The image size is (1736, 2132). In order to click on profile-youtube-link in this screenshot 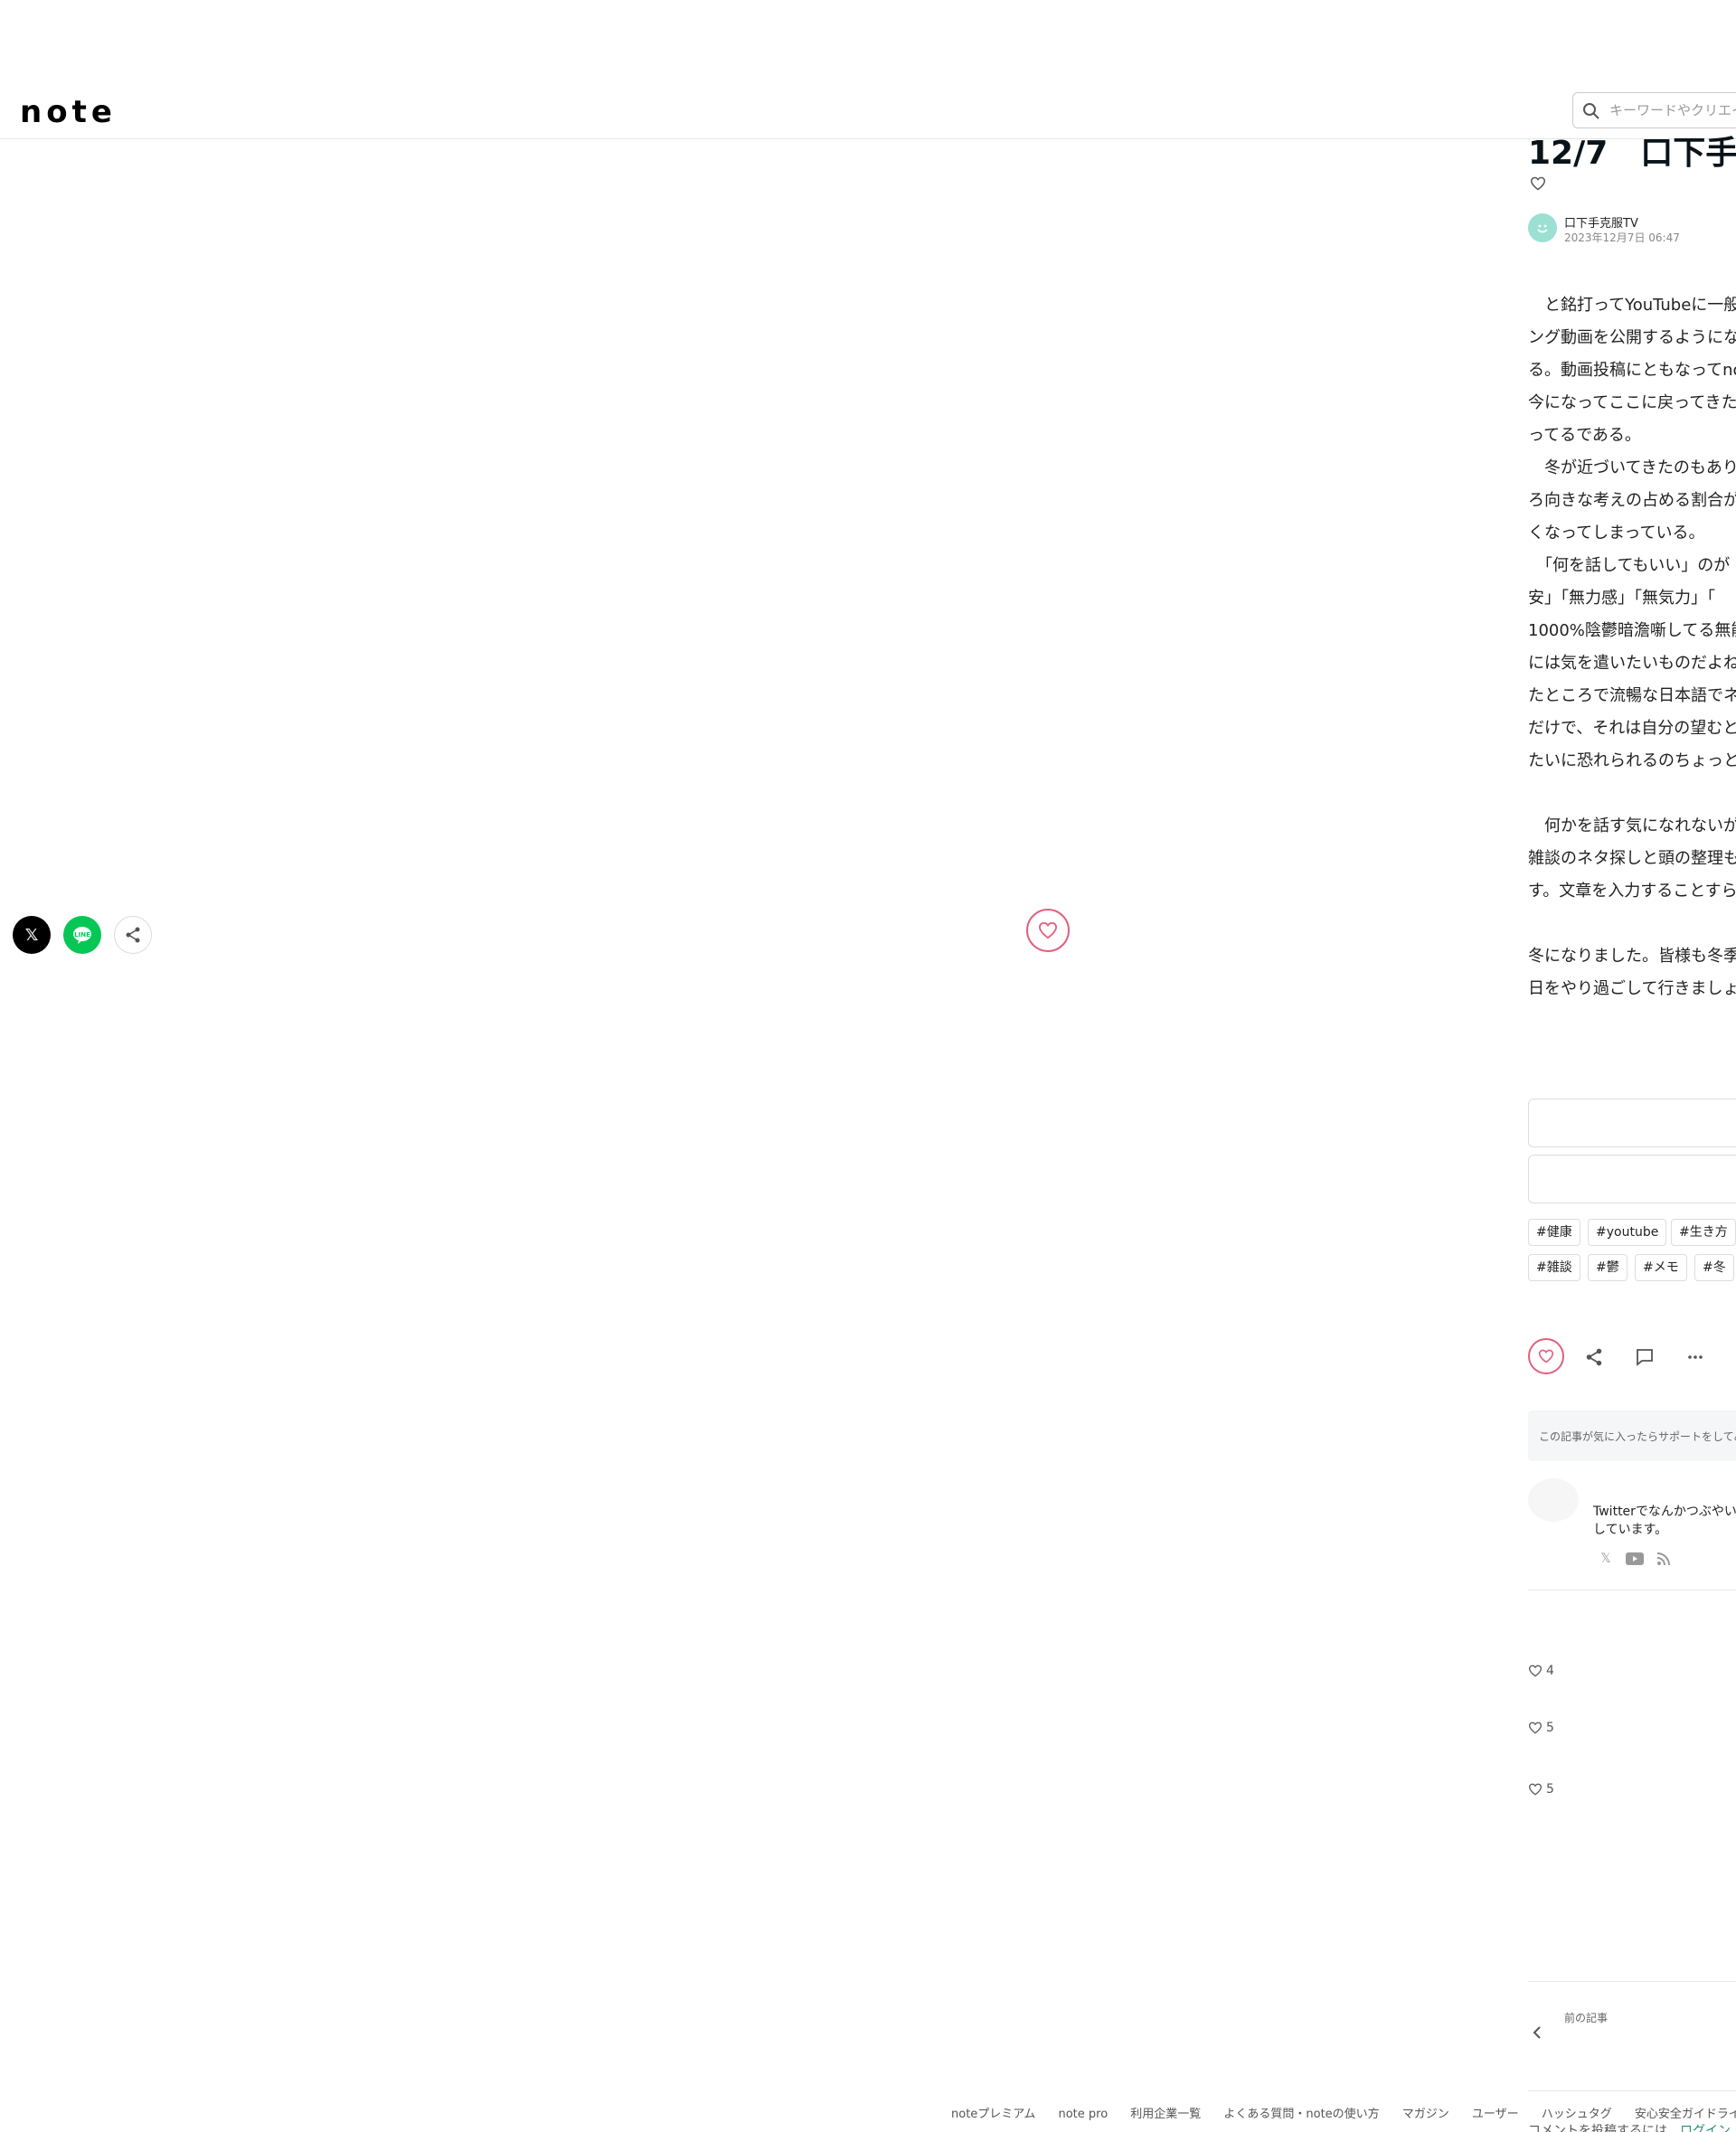, I will do `click(1635, 1559)`.